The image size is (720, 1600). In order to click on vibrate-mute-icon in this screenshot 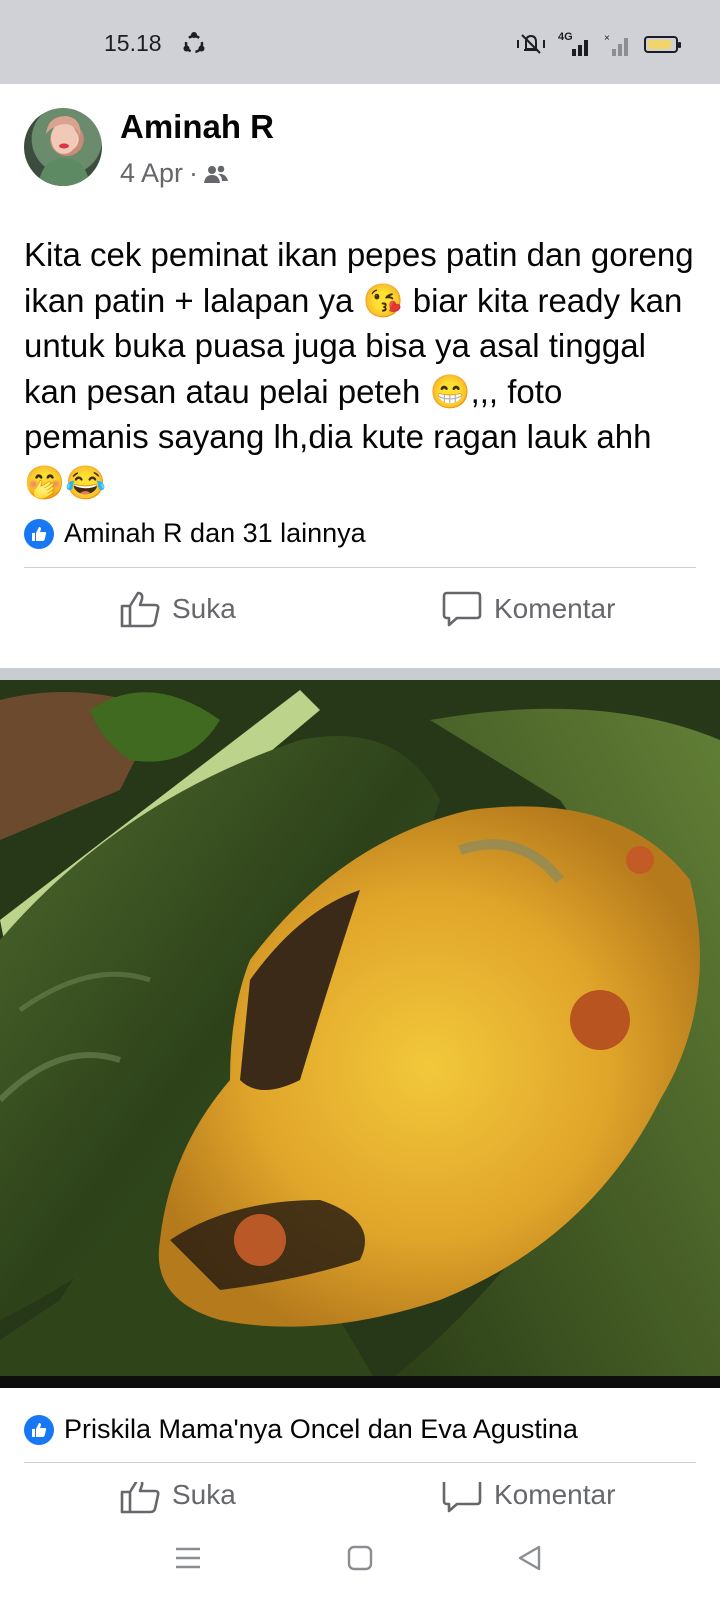, I will do `click(531, 44)`.